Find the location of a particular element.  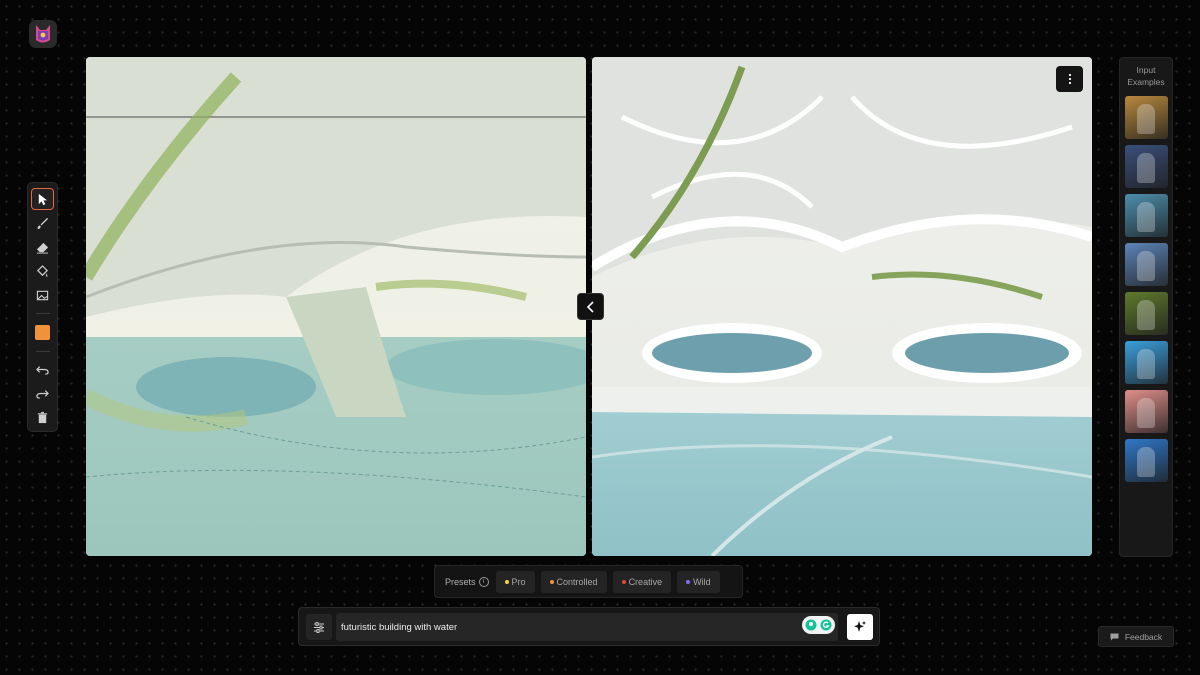

cursor-icon is located at coordinates (43, 199).